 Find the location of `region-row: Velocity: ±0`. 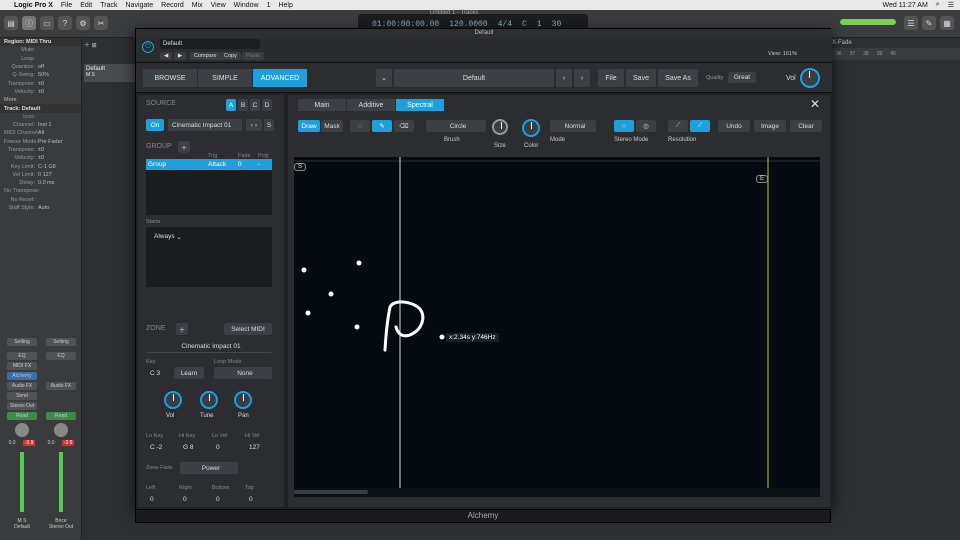

region-row: Velocity: ±0 is located at coordinates (40, 92).